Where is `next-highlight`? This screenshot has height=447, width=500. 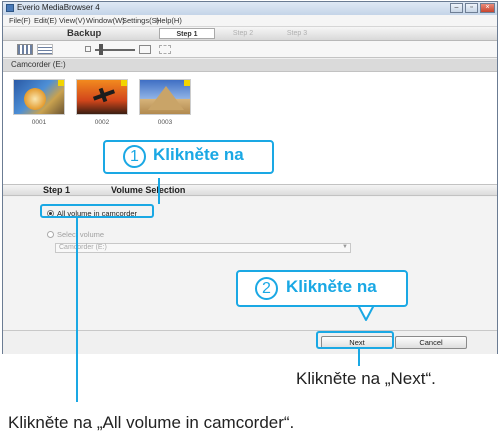 next-highlight is located at coordinates (355, 340).